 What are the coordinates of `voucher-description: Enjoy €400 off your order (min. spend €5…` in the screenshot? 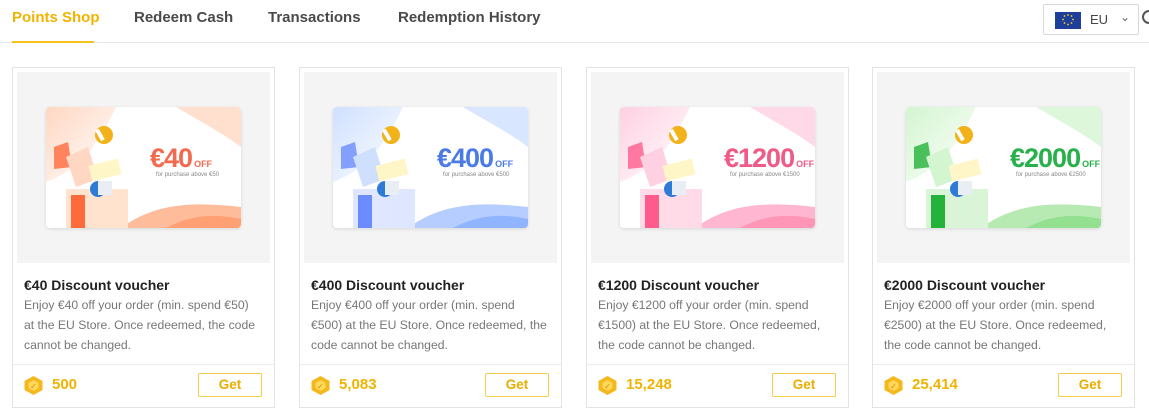 It's located at (429, 325).